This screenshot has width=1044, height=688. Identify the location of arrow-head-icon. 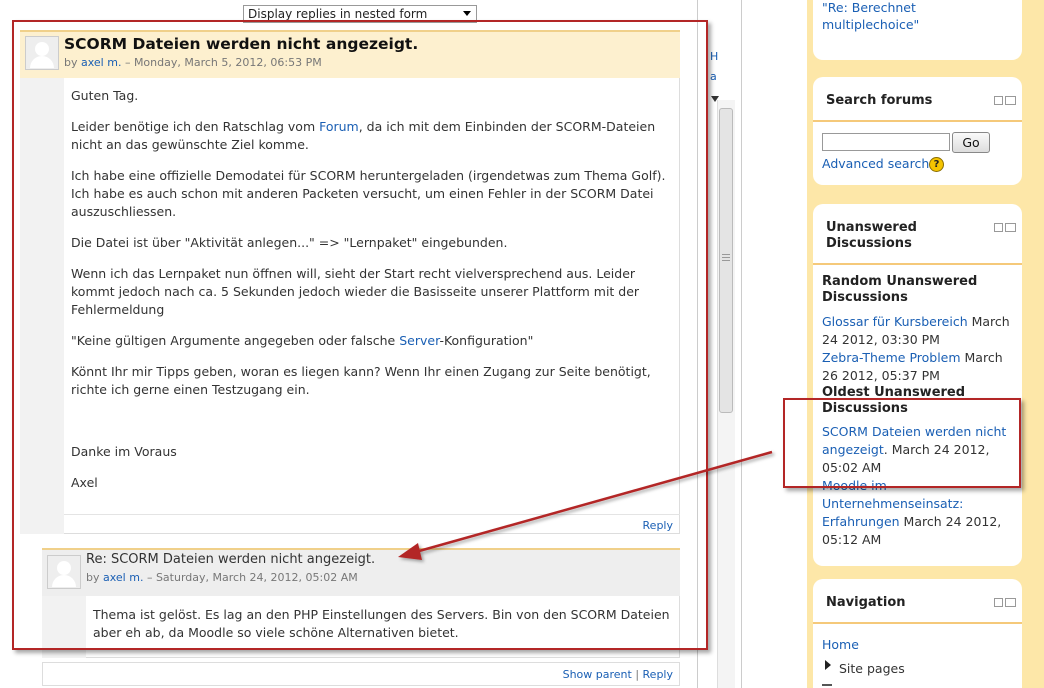
(410, 551).